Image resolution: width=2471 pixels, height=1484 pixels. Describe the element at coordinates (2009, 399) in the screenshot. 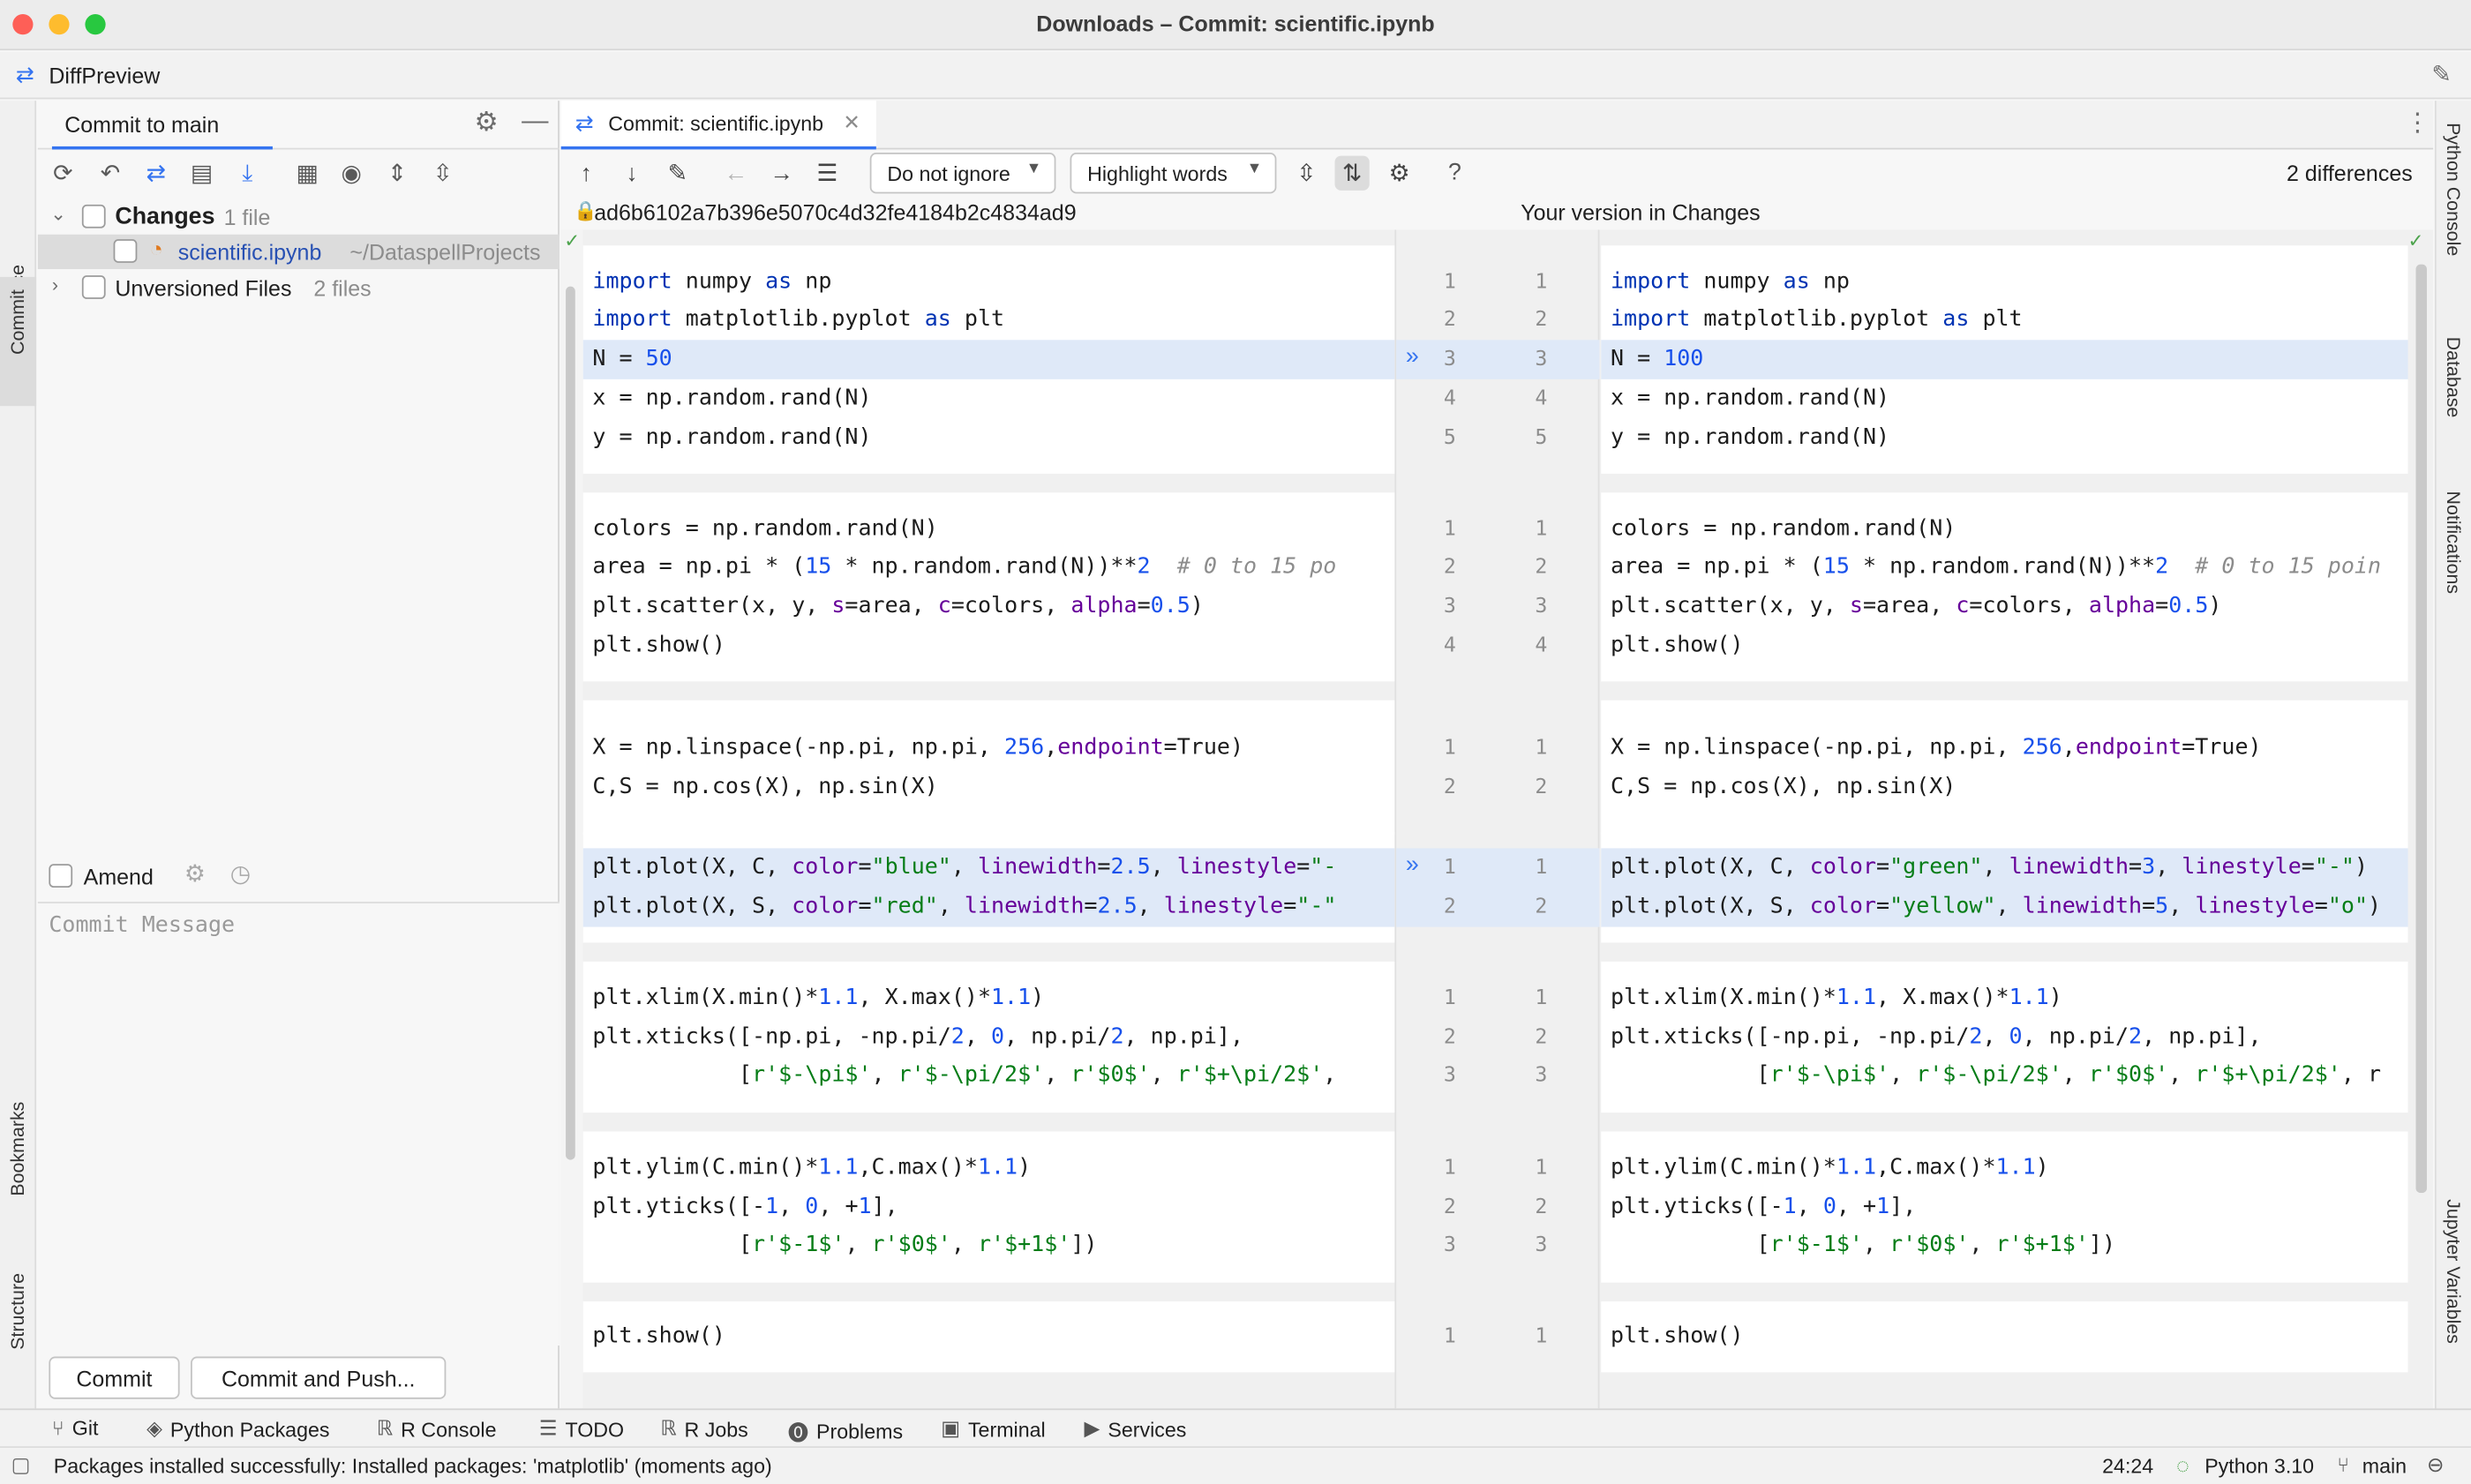

I see `right-code-line: x = np.random.rand(N)` at that location.